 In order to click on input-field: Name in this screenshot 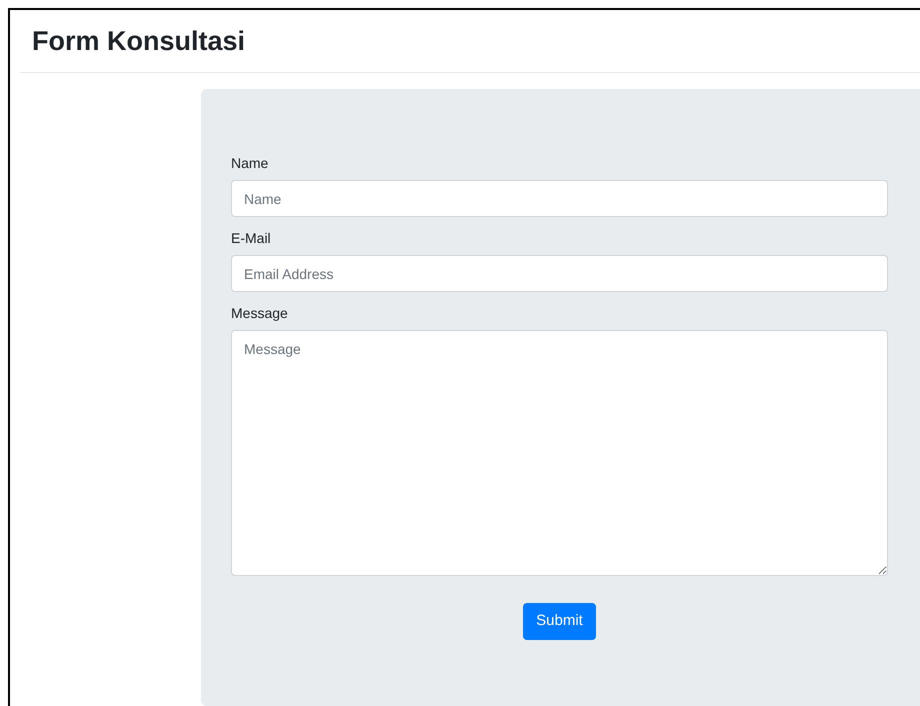, I will do `click(559, 198)`.